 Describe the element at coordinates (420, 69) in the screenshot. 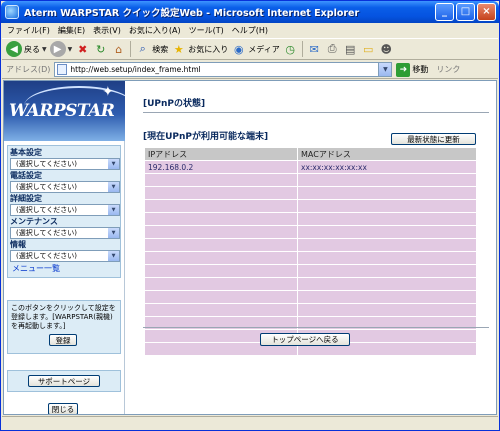

I see `go-label: 移動` at that location.